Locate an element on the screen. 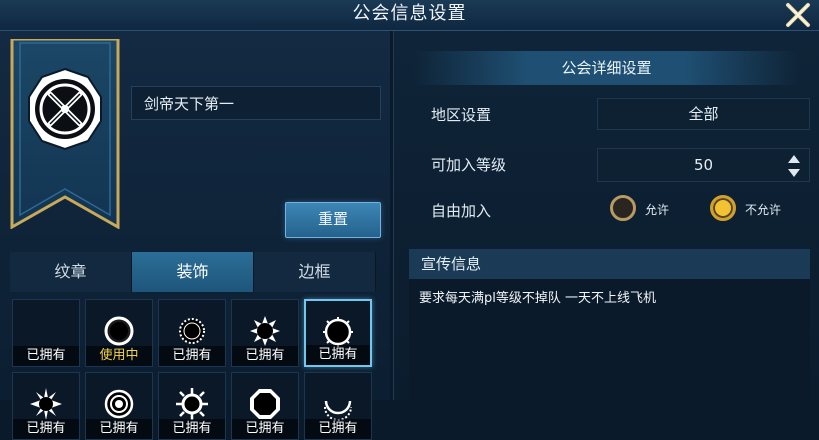  level-value: 50 is located at coordinates (703, 165).